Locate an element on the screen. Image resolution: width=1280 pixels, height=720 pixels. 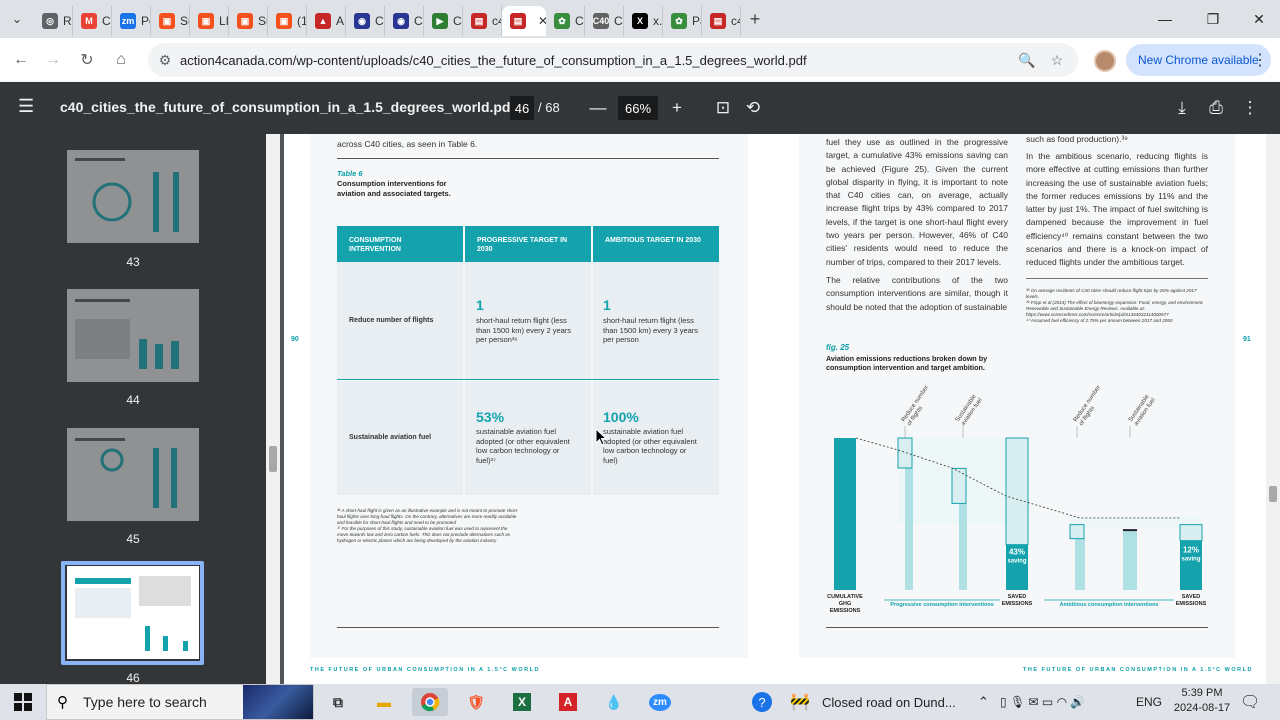
new-tab-button: + is located at coordinates (755, 19).